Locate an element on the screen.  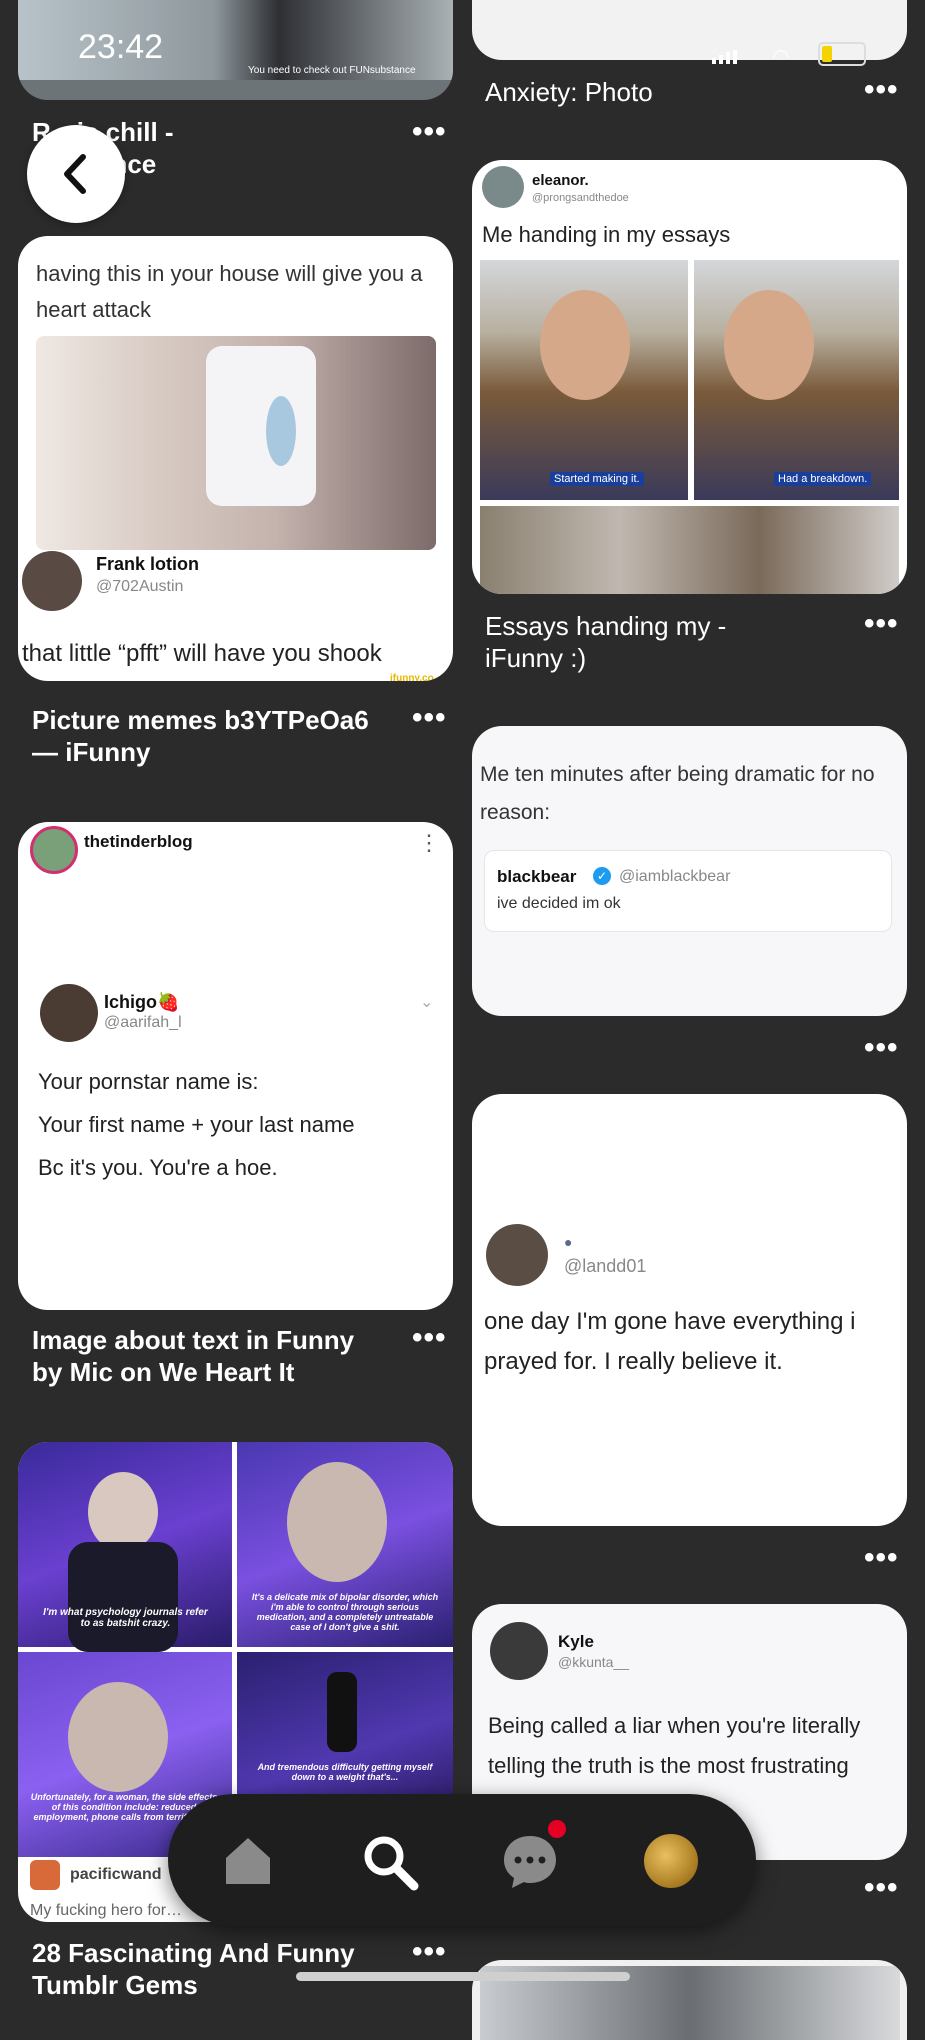
author-name: Ichigo🍓 is located at coordinates (142, 1002).